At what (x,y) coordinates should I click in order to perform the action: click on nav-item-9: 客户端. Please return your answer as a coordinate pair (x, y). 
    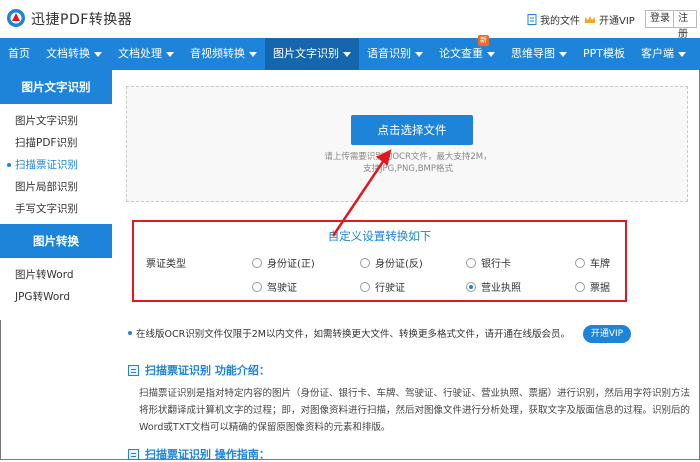
    Looking at the image, I should click on (663, 54).